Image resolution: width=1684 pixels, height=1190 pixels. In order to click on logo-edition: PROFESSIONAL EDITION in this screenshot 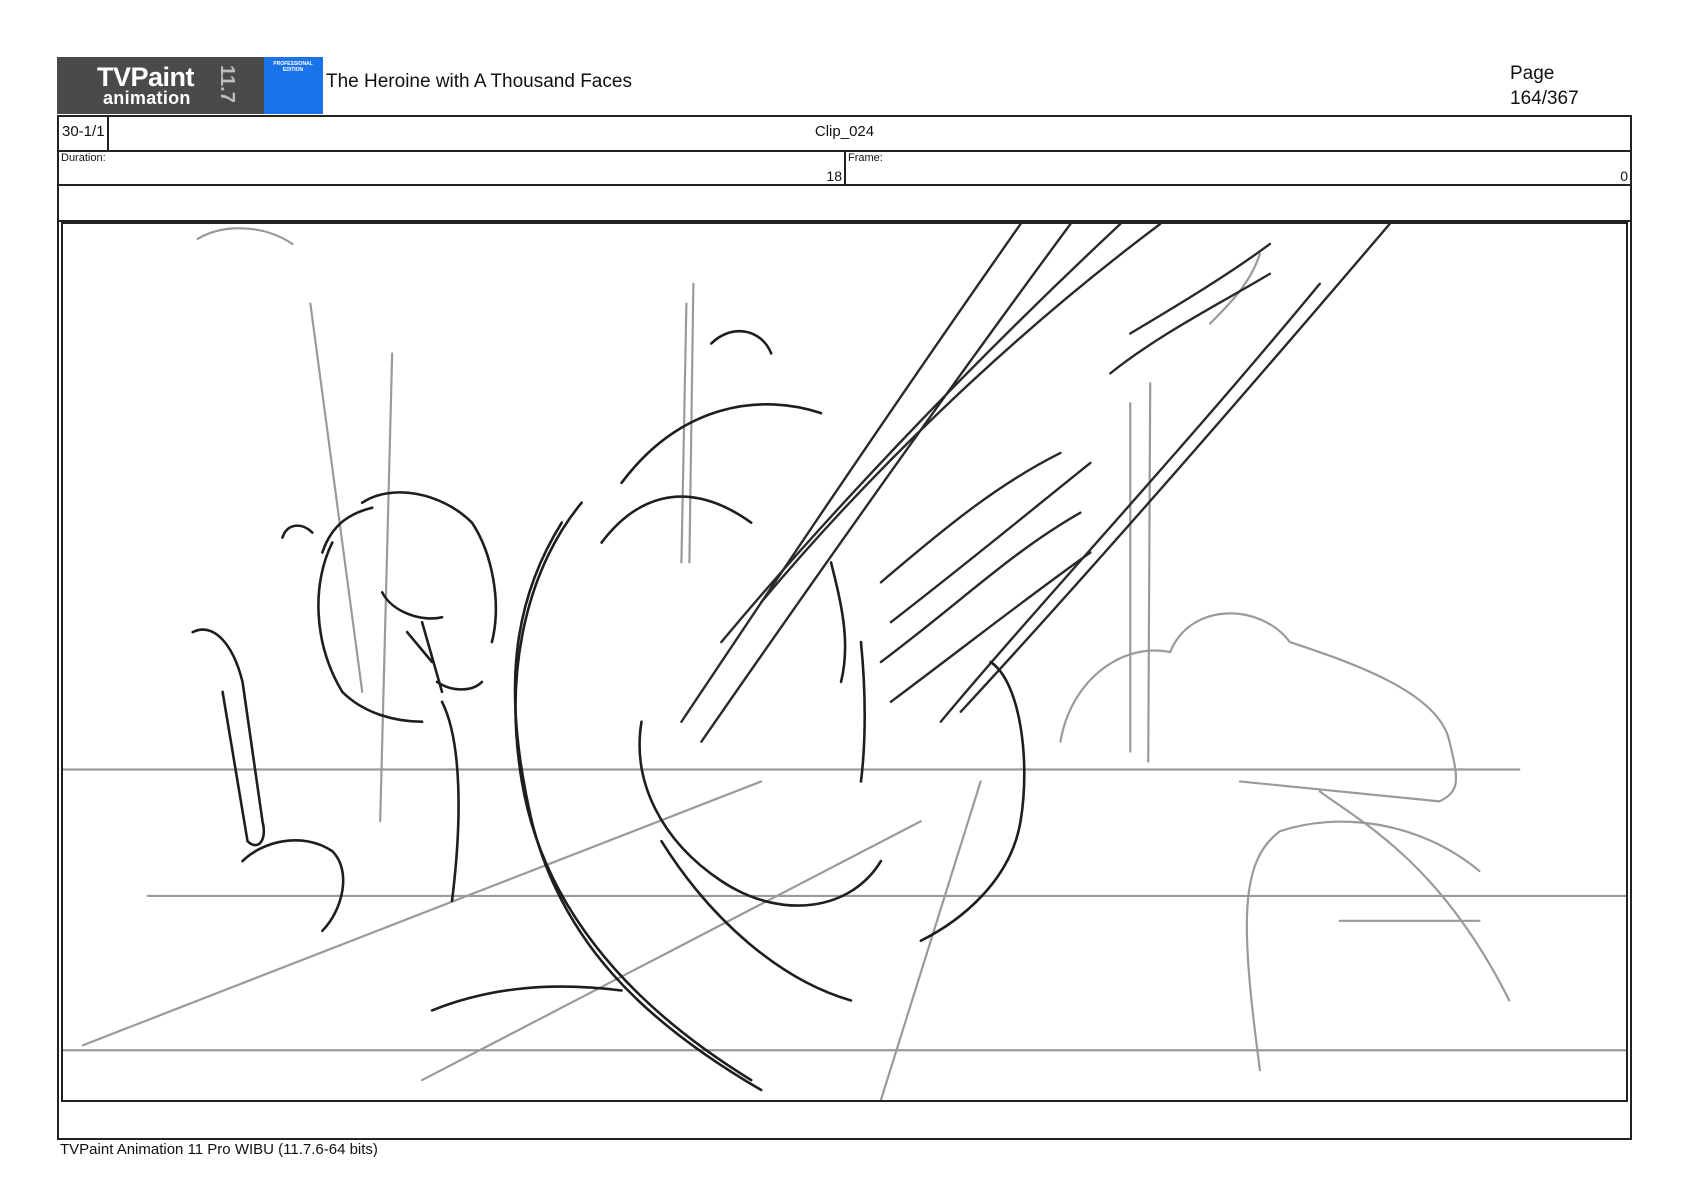, I will do `click(293, 67)`.